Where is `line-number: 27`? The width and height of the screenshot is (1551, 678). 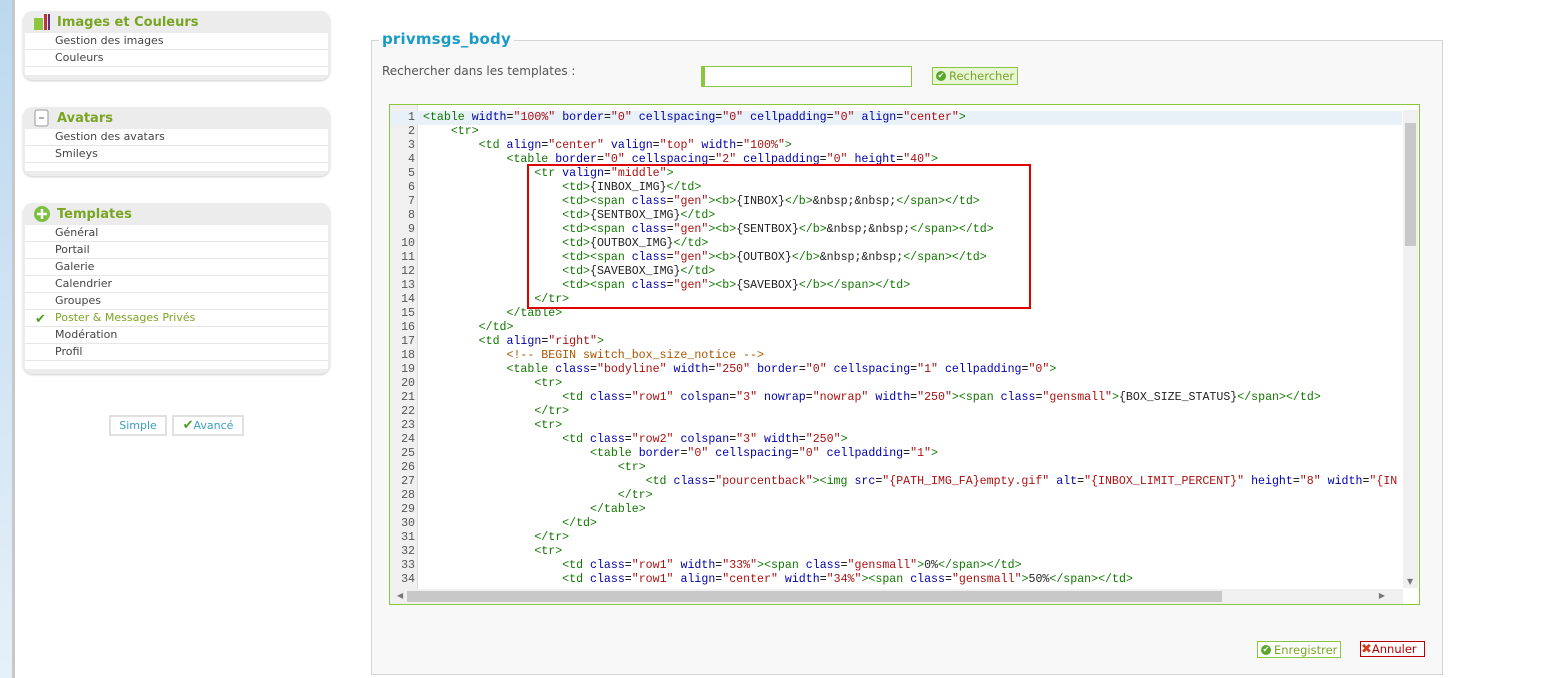 line-number: 27 is located at coordinates (408, 481).